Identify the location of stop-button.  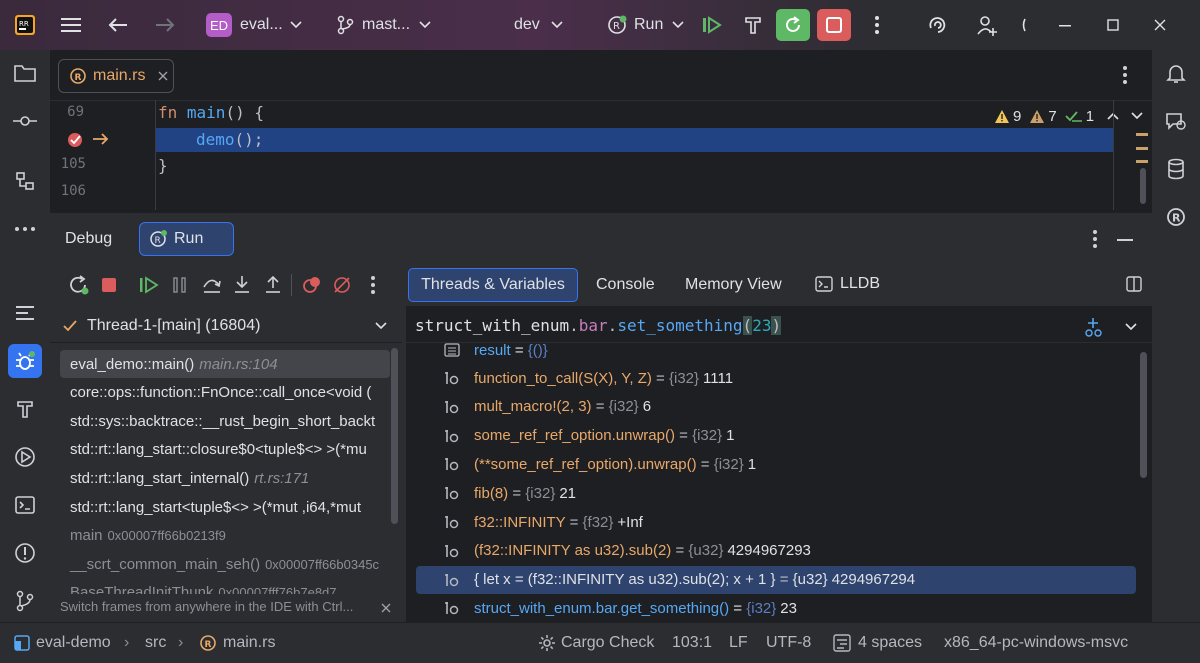
(834, 25).